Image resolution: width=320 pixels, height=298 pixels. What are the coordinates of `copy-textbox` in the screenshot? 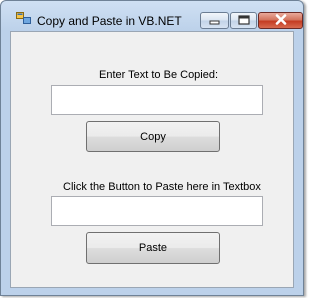 It's located at (157, 100).